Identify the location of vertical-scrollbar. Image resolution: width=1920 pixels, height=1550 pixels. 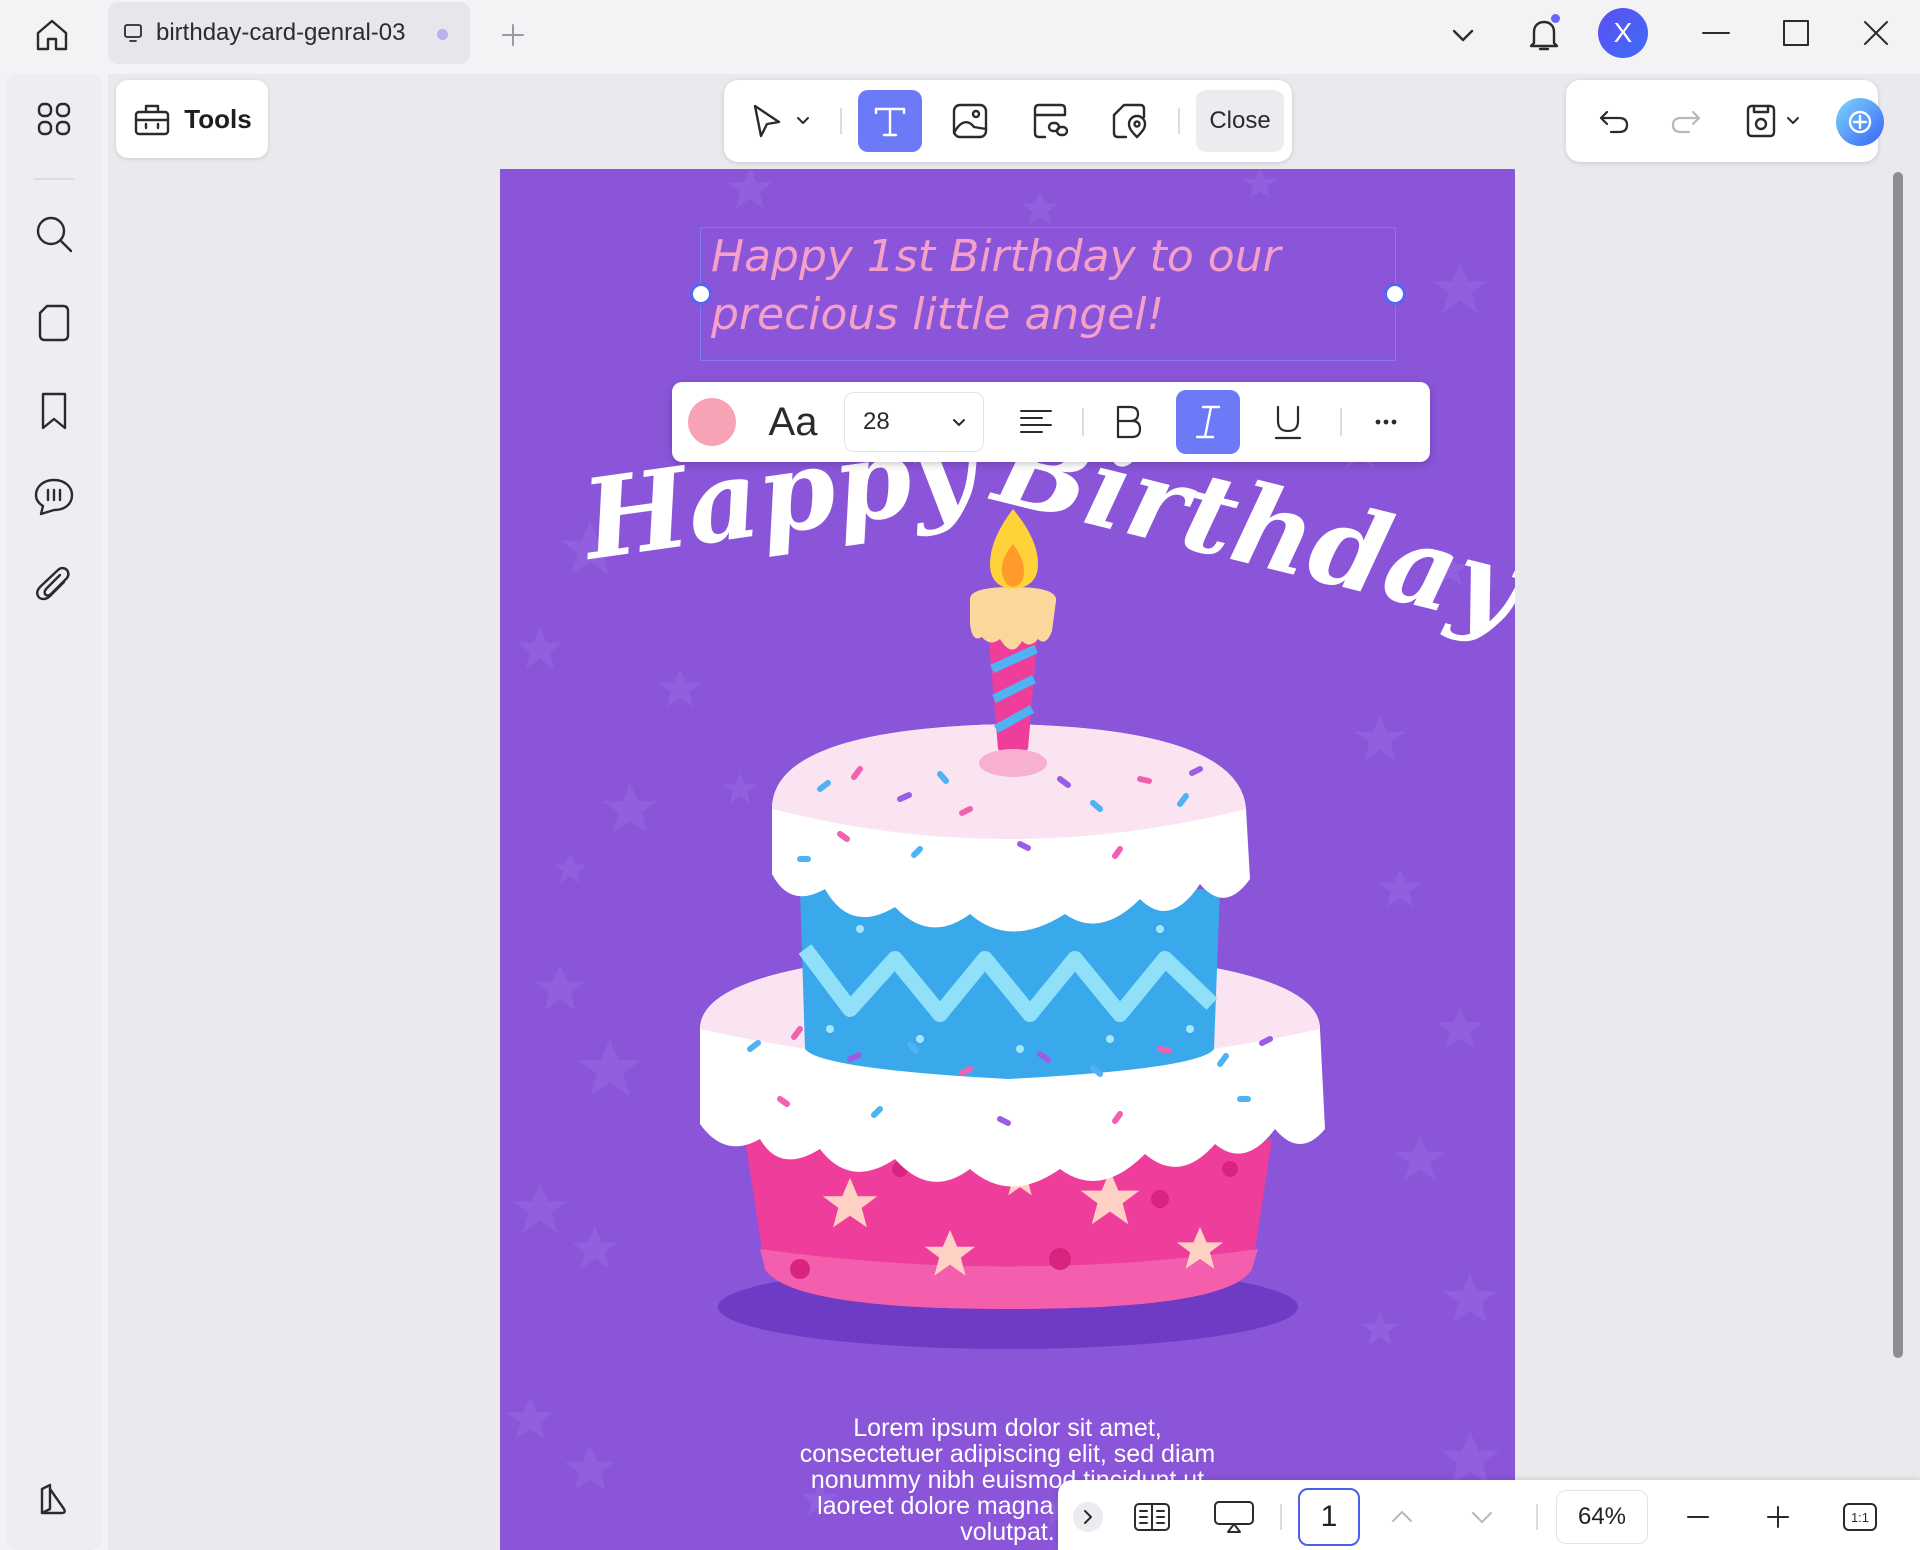
(1898, 765).